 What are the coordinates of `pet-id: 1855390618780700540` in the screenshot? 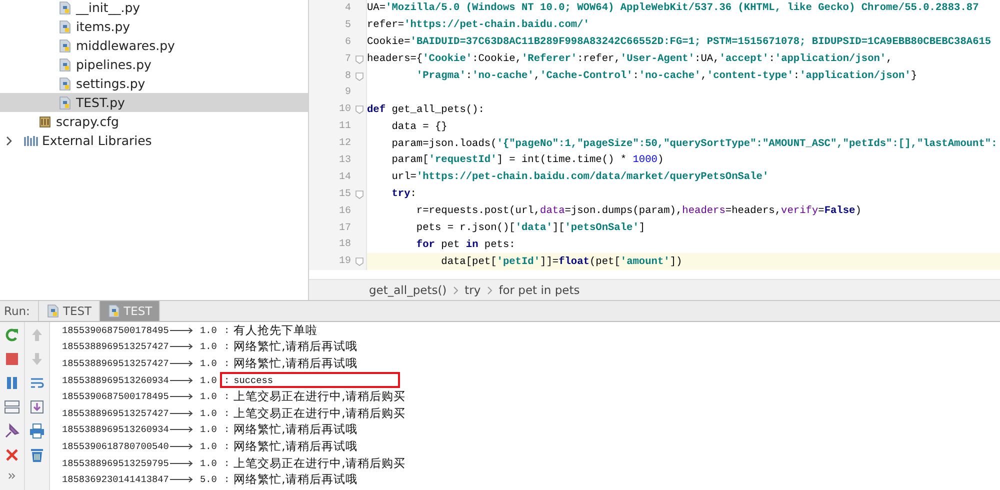 It's located at (114, 446).